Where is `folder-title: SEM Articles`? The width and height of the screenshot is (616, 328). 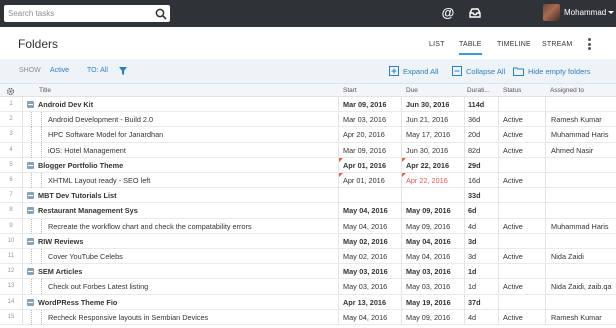
folder-title: SEM Articles is located at coordinates (186, 271).